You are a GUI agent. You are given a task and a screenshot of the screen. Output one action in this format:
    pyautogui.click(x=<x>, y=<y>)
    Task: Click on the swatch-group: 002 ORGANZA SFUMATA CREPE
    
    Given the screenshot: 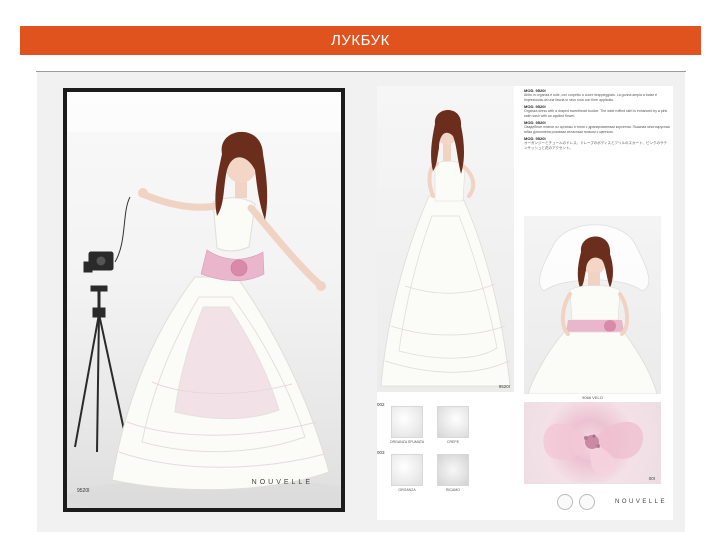 What is the action you would take?
    pyautogui.click(x=447, y=425)
    